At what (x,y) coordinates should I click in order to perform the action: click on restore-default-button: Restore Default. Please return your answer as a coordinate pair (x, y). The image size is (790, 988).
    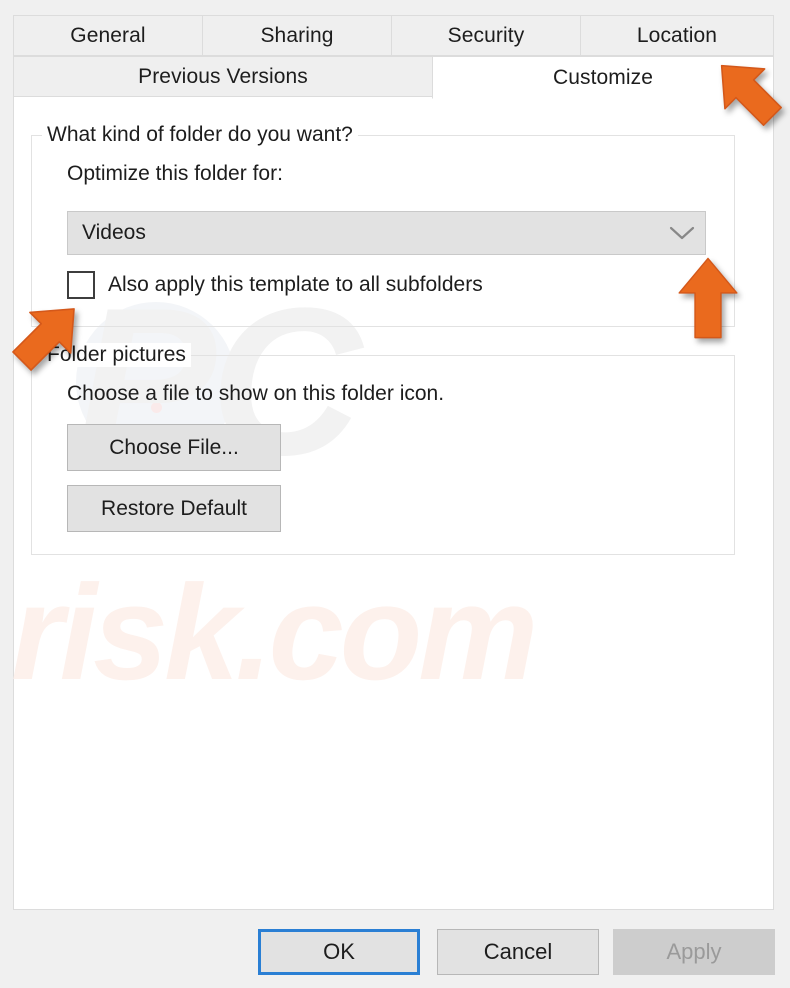
    Looking at the image, I should click on (174, 508).